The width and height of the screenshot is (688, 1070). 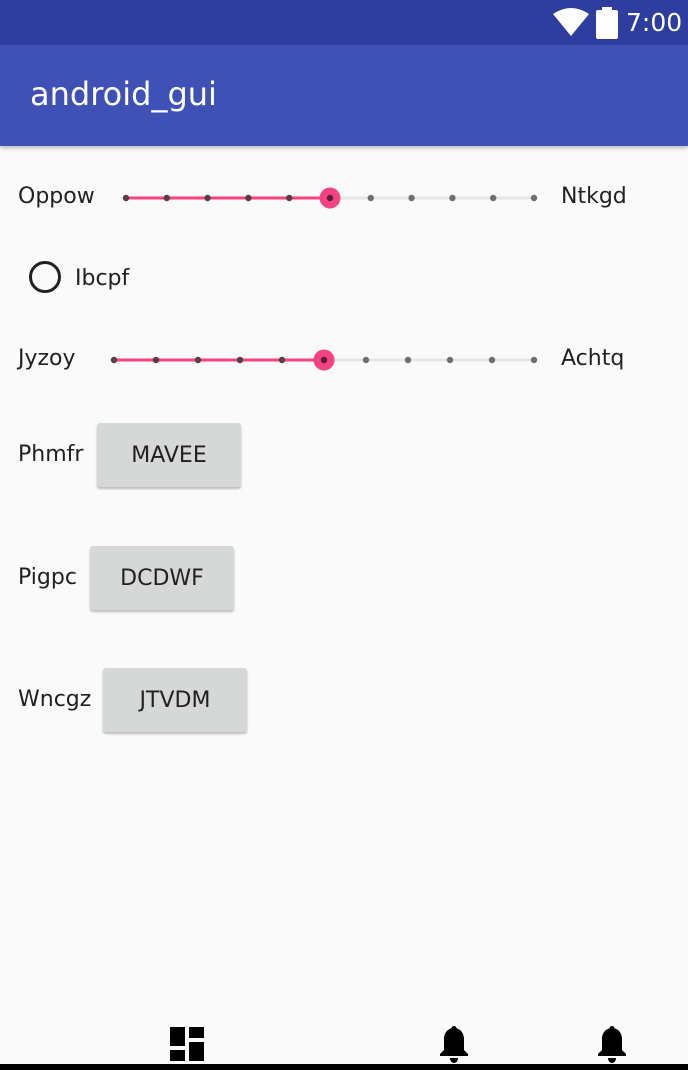 I want to click on wifi-icon, so click(x=571, y=22).